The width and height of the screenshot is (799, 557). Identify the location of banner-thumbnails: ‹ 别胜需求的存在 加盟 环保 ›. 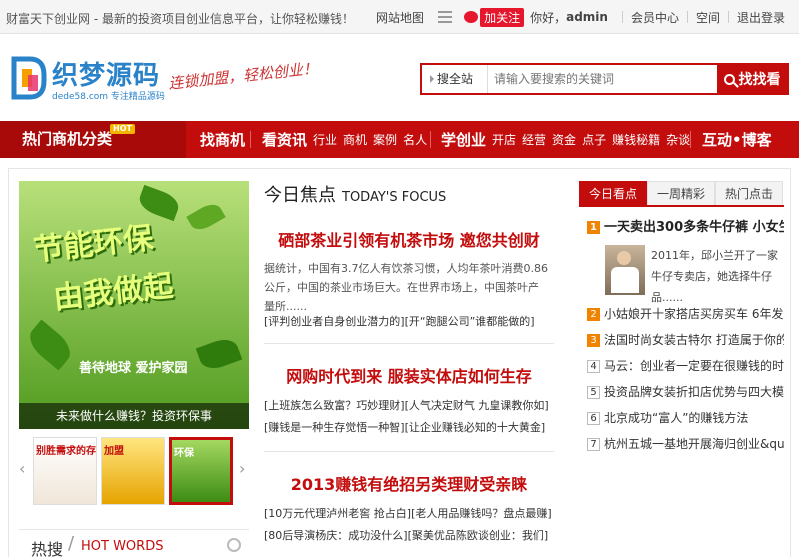
(134, 472).